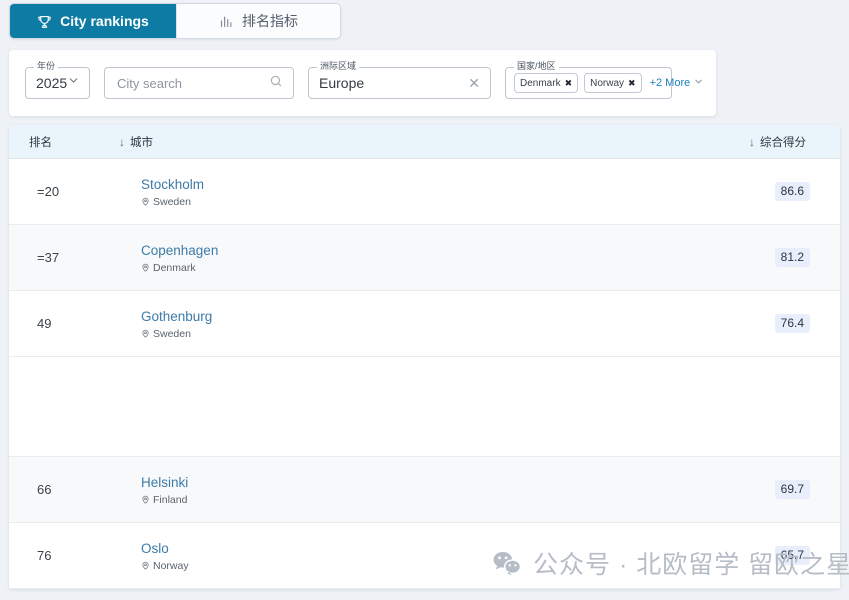 The width and height of the screenshot is (849, 600). Describe the element at coordinates (423, 566) in the screenshot. I see `city-country: Norway` at that location.